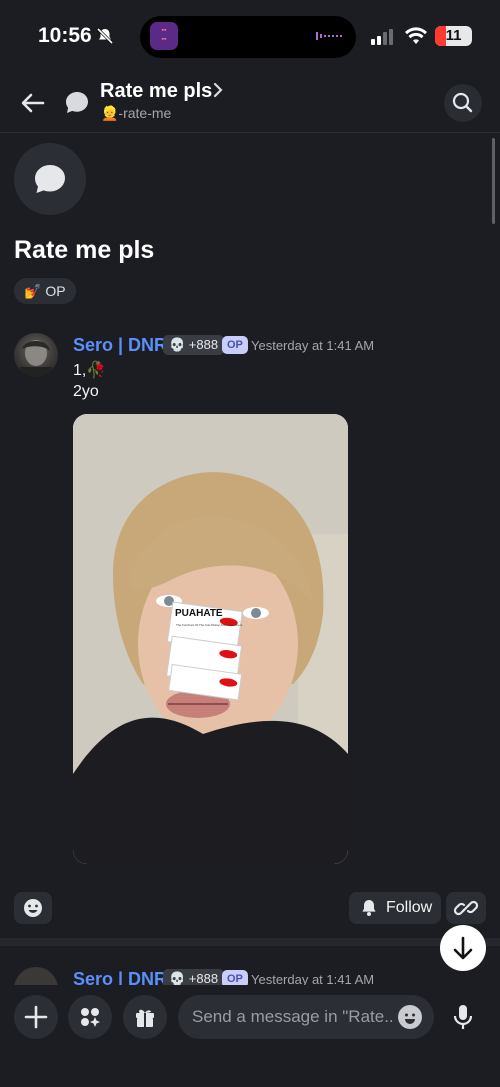  I want to click on plus-icon, so click(36, 1017).